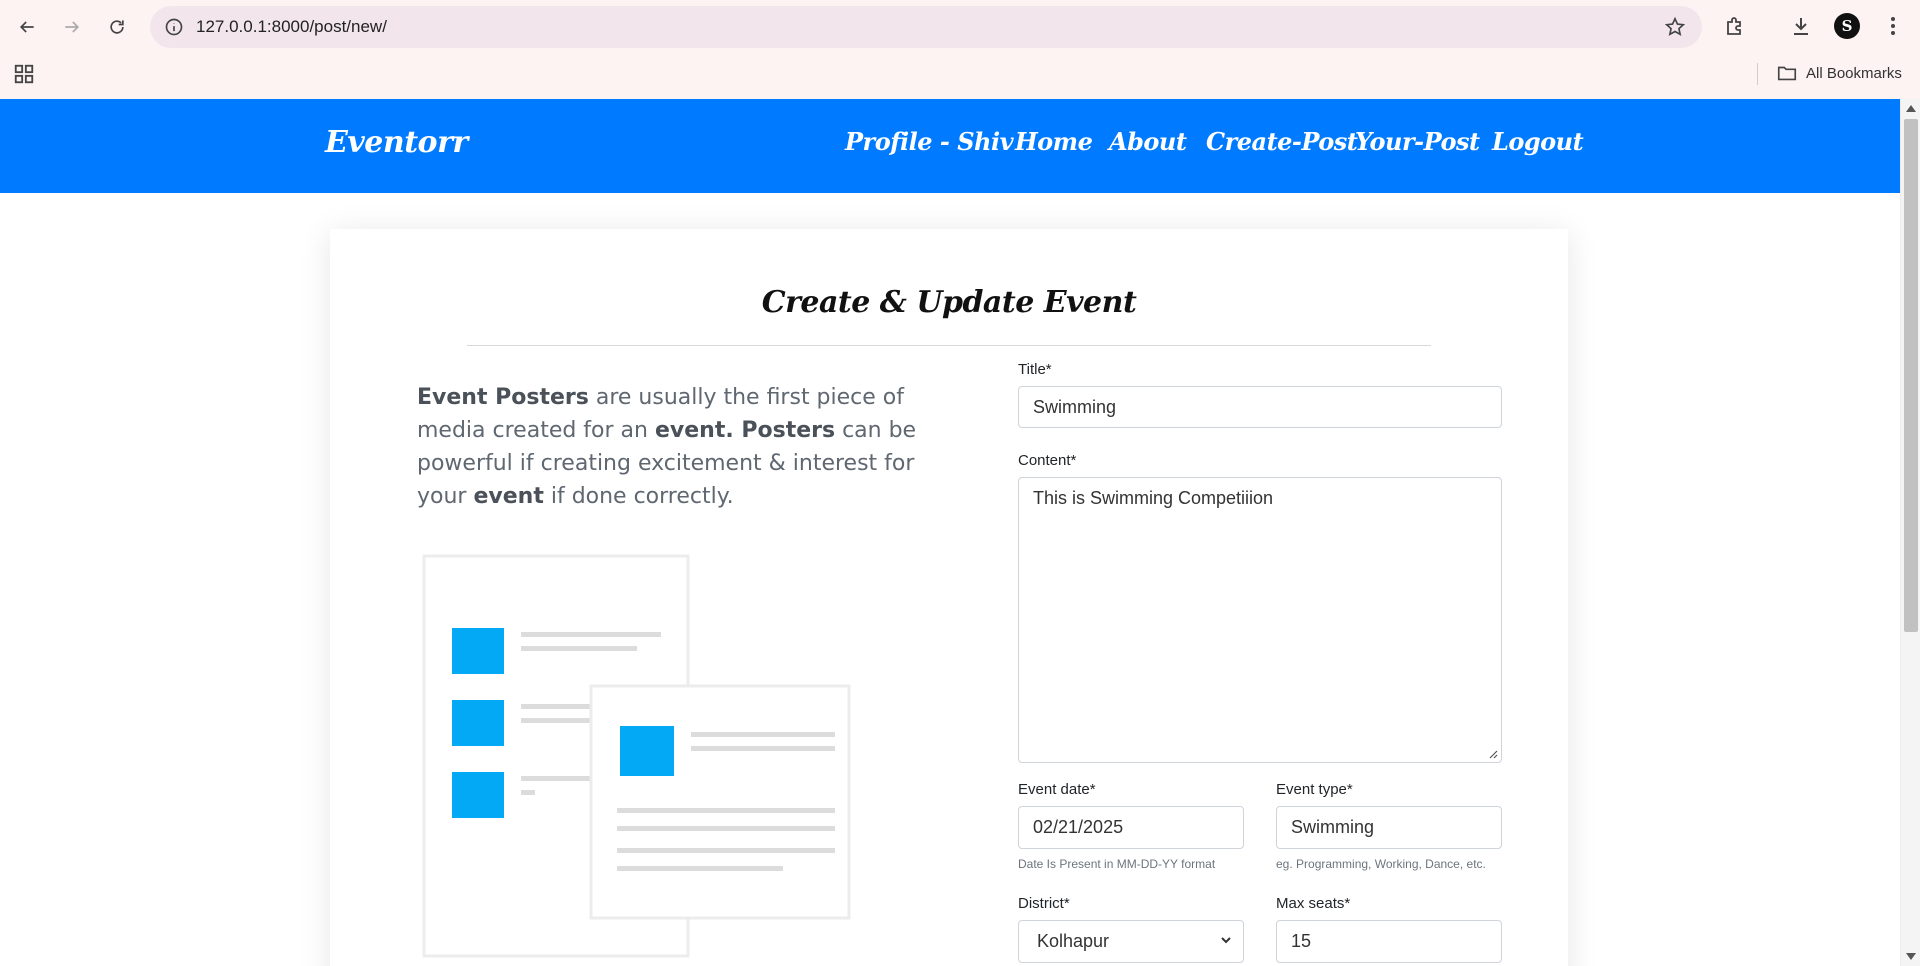  Describe the element at coordinates (1117, 864) in the screenshot. I see `event-date-hint: Date Is Present in MM-DD-YY format` at that location.